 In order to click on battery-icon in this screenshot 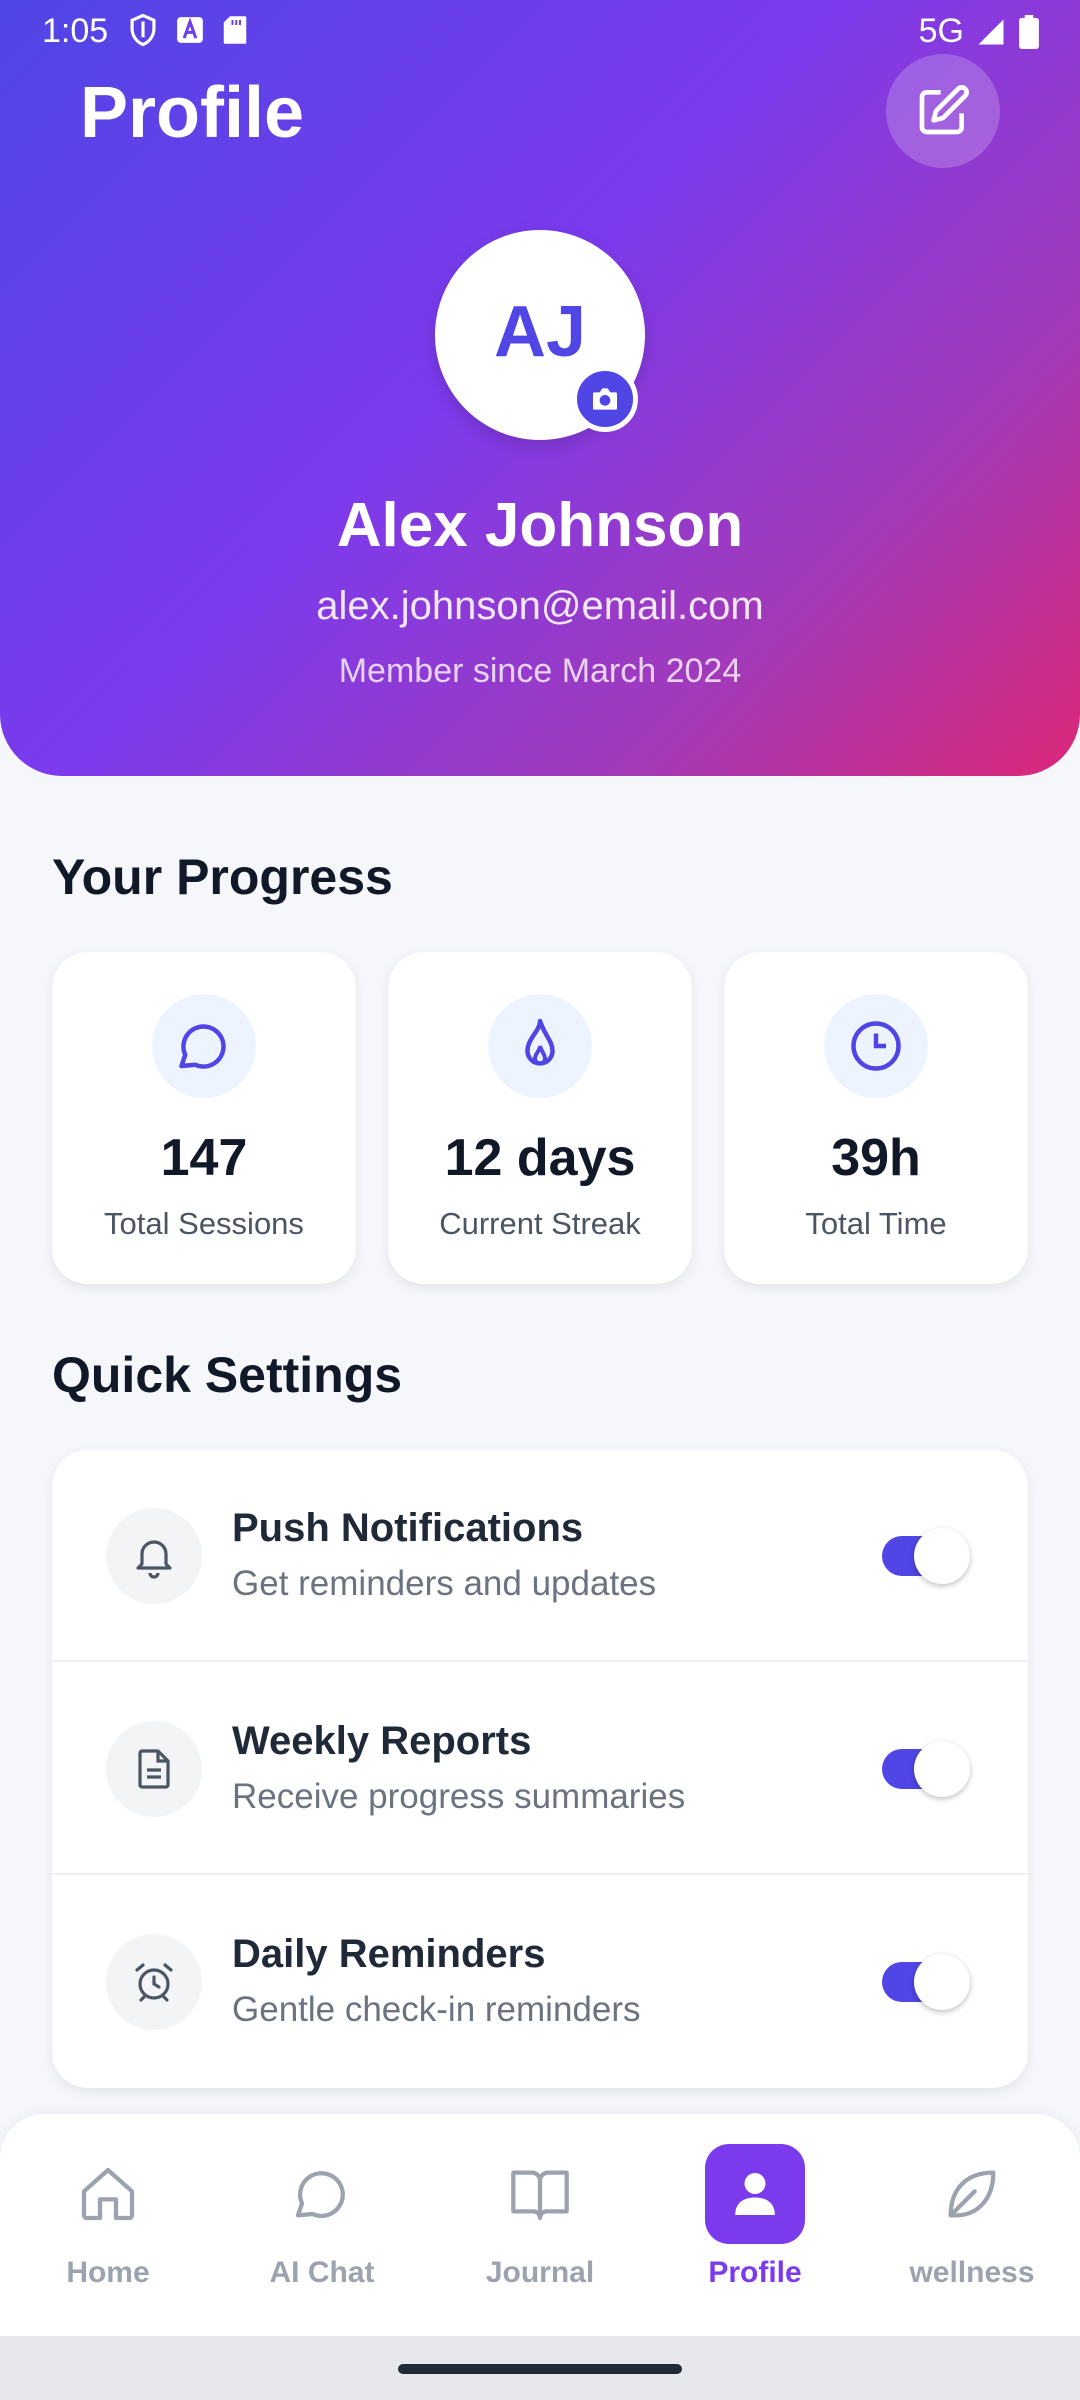, I will do `click(1029, 31)`.